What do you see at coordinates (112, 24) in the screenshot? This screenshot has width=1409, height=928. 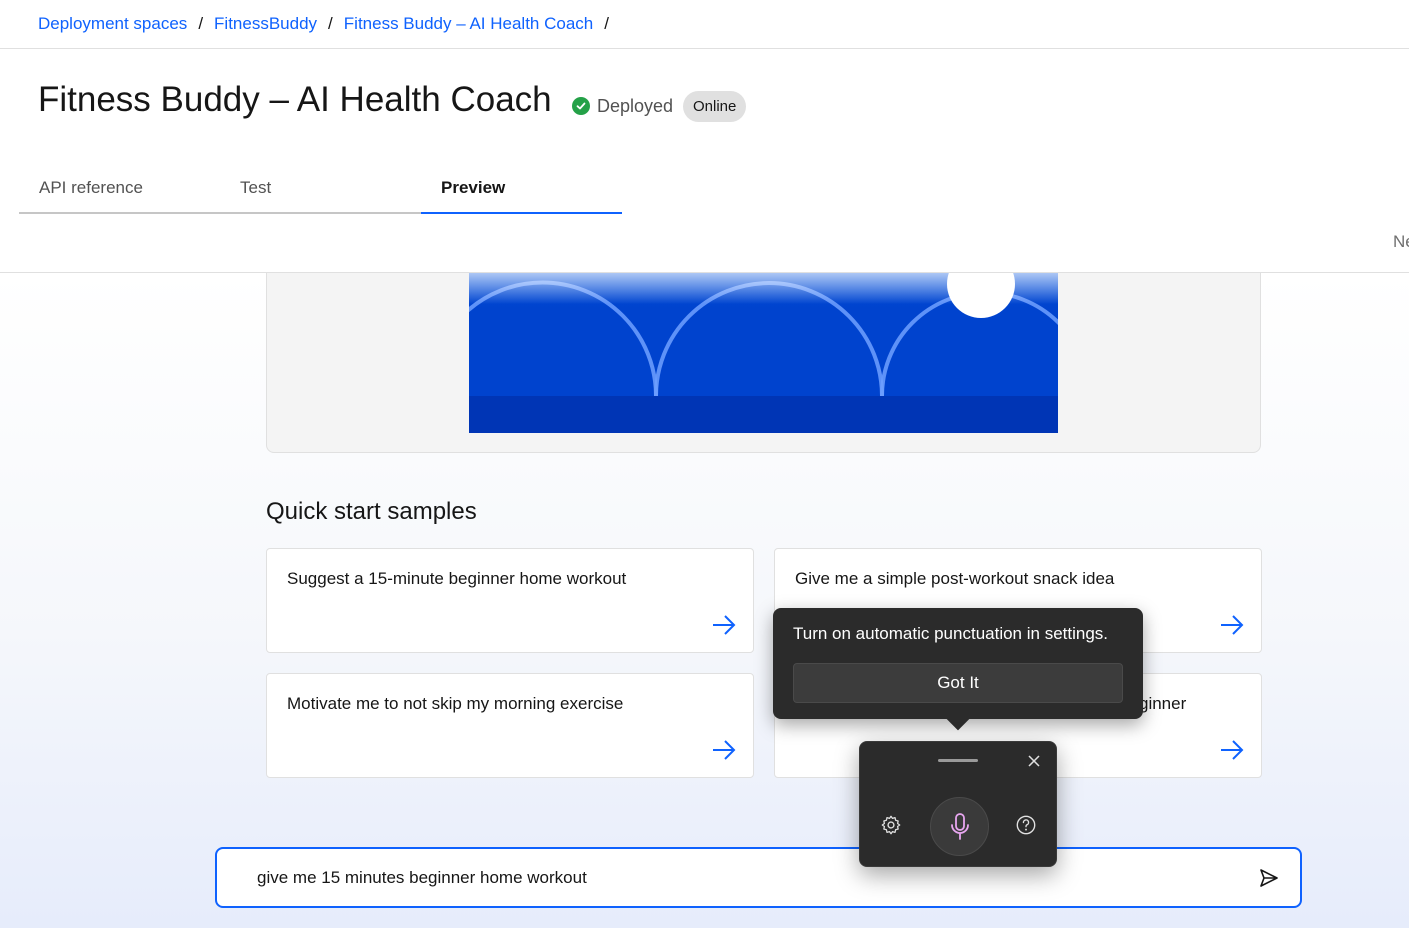 I see `breadcrumb-deployment-spaces: Deployment spaces` at bounding box center [112, 24].